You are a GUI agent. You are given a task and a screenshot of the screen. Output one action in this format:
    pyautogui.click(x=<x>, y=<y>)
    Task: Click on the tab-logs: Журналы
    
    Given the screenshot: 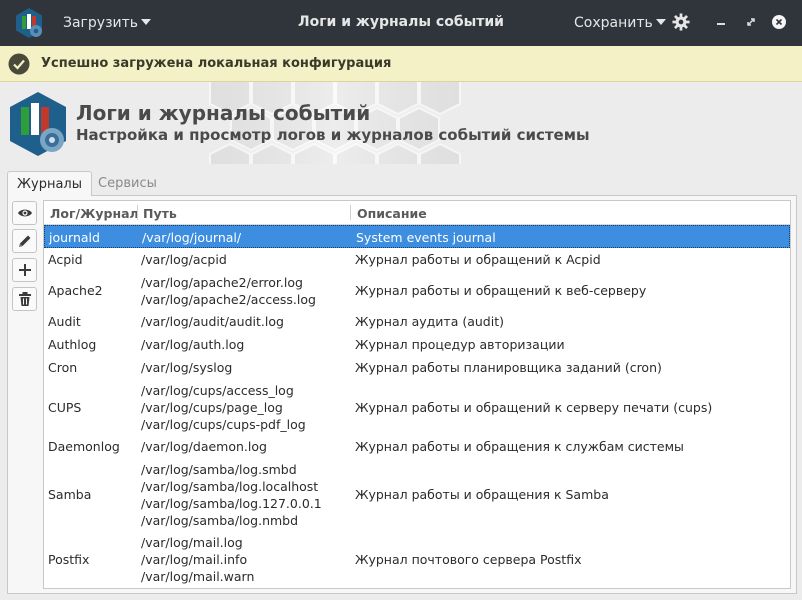 What is the action you would take?
    pyautogui.click(x=49, y=183)
    